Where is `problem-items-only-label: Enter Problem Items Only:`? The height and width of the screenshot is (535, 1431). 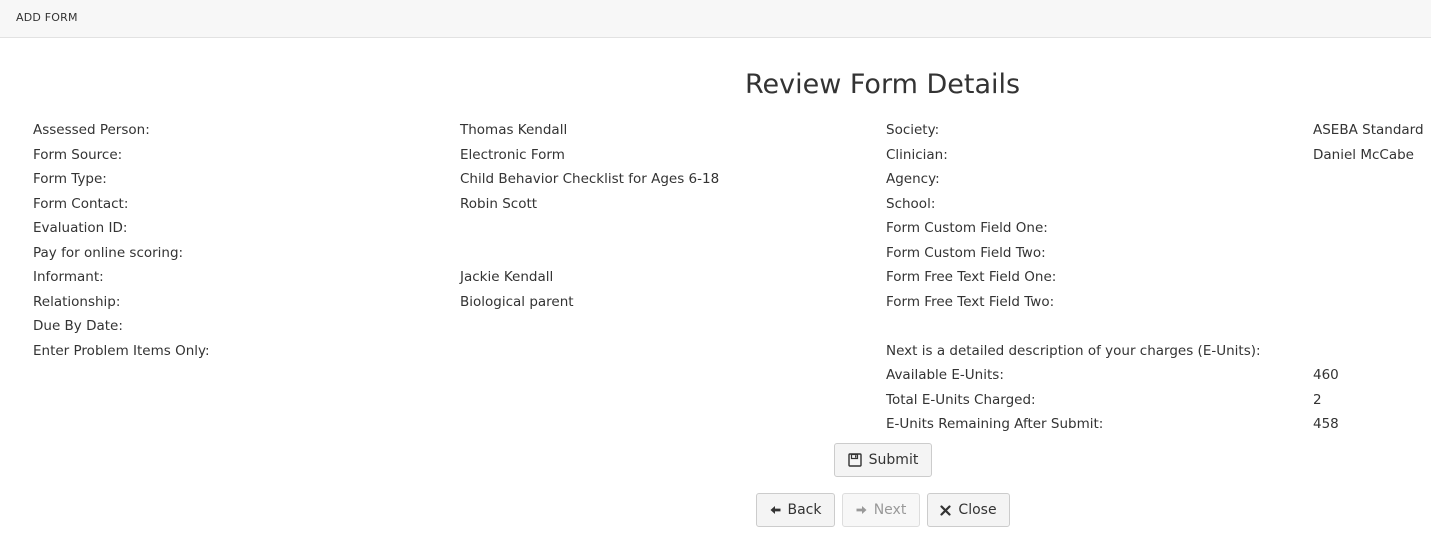 problem-items-only-label: Enter Problem Items Only: is located at coordinates (121, 350).